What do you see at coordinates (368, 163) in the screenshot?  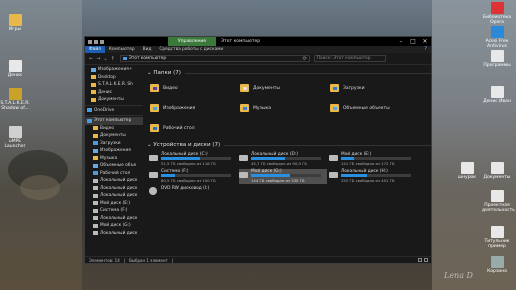 I see `drive-free-space: 141 ГБ свободно из 172 ГБ` at bounding box center [368, 163].